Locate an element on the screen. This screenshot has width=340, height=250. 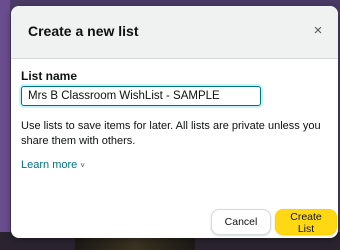
list-name-label: List name is located at coordinates (49, 76).